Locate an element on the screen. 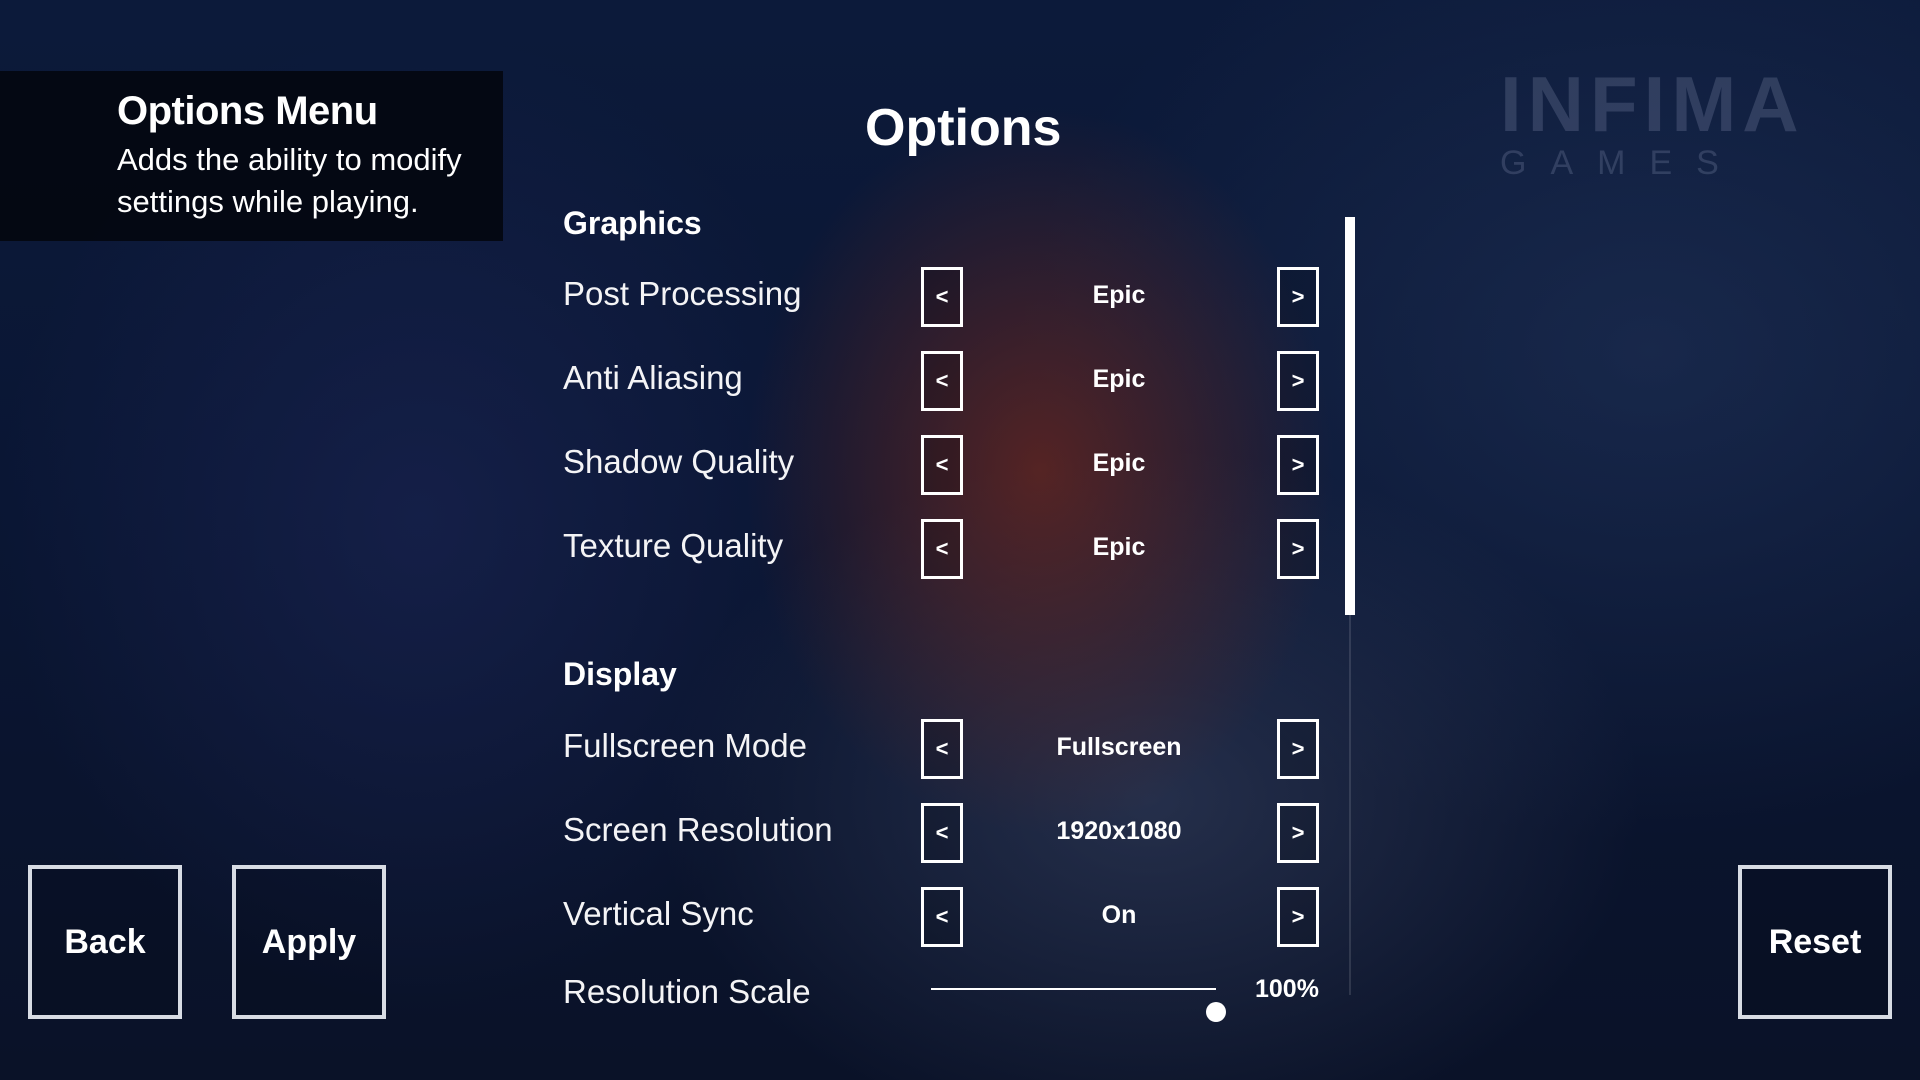 The height and width of the screenshot is (1080, 1920). option-row-fullscreen-mode: Fullscreen Mode < Fullscreen > is located at coordinates (943, 749).